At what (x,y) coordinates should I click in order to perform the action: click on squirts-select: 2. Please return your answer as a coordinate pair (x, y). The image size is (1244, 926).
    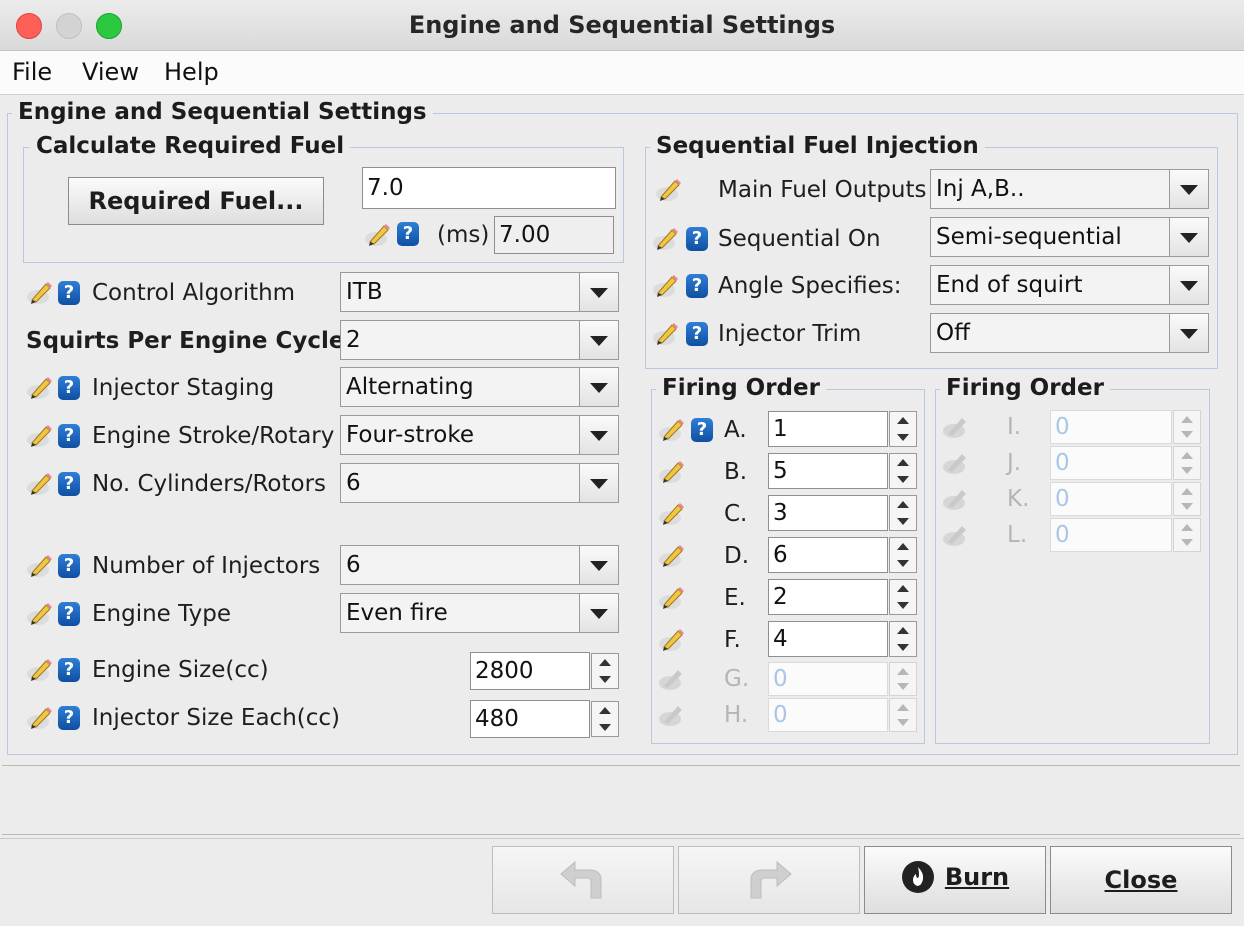
    Looking at the image, I should click on (479, 340).